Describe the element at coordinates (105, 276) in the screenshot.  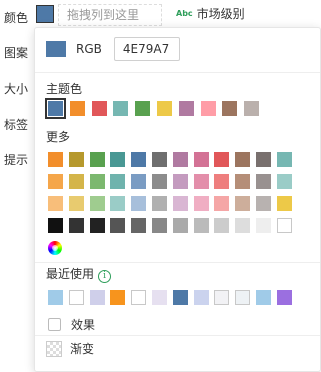
I see `info-icon: i` at that location.